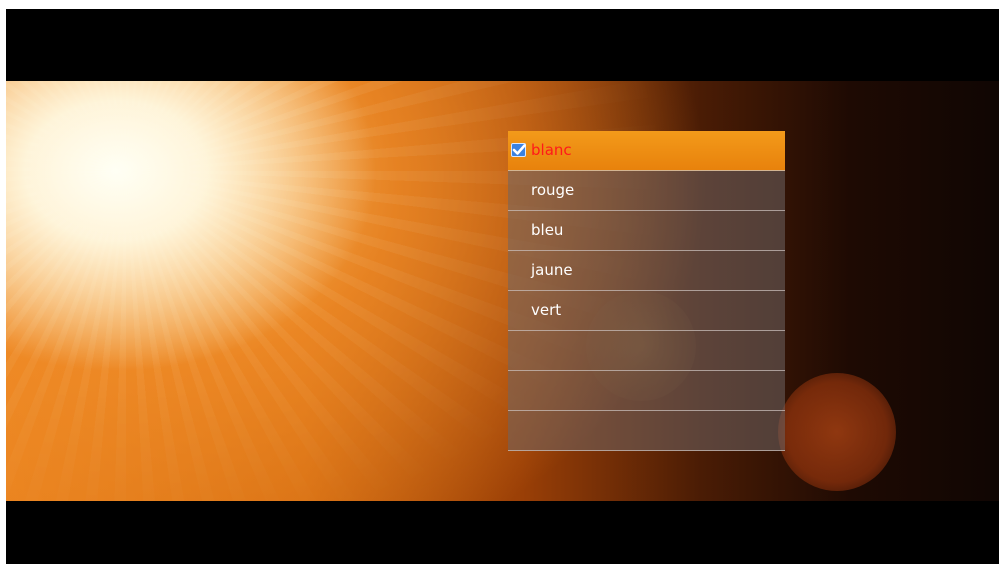 This screenshot has width=1005, height=569. Describe the element at coordinates (646, 311) in the screenshot. I see `list-item-vert: vert` at that location.